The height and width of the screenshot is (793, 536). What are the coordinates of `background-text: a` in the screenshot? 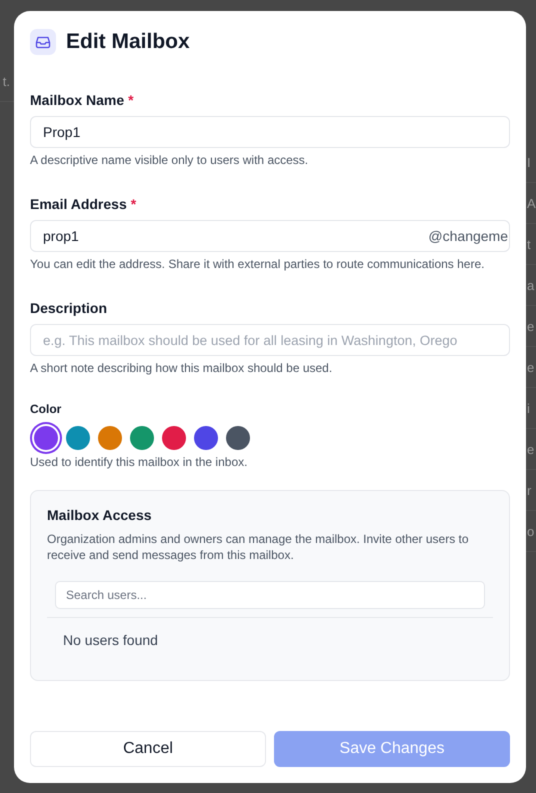 It's located at (530, 285).